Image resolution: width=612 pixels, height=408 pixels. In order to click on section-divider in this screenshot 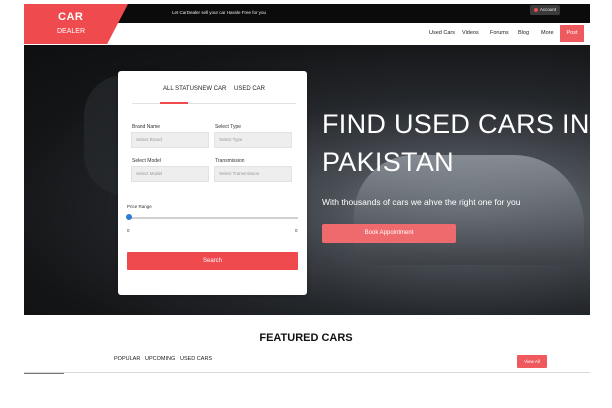, I will do `click(307, 372)`.